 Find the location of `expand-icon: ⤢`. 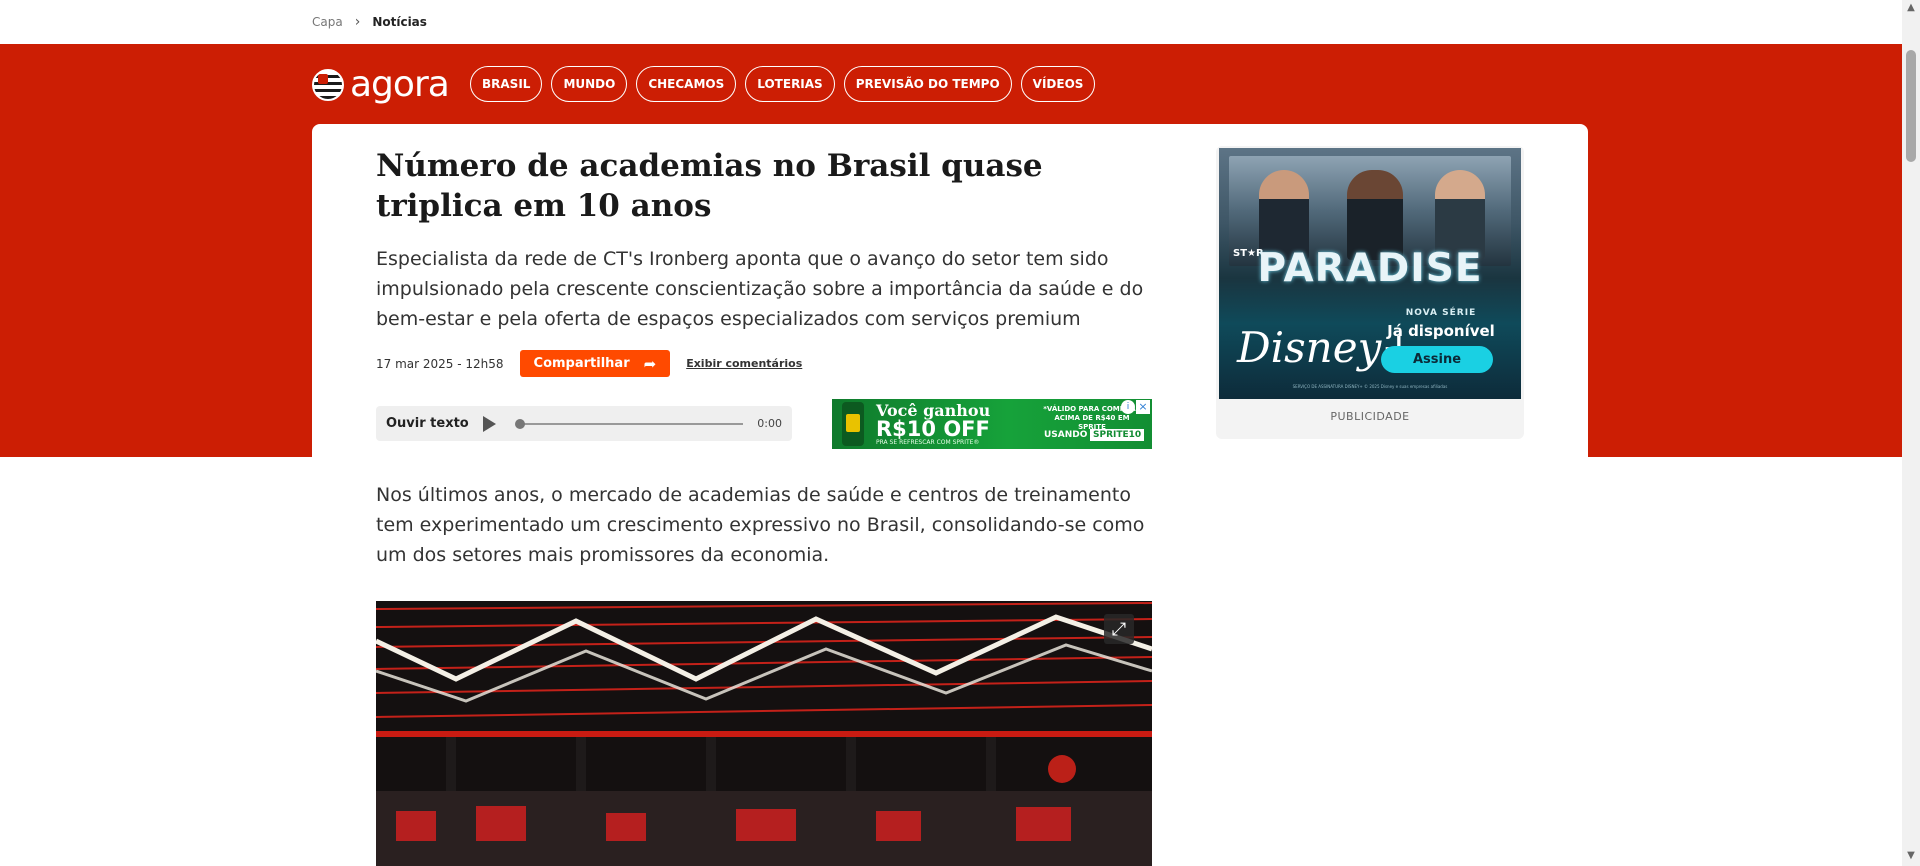

expand-icon: ⤢ is located at coordinates (1119, 629).